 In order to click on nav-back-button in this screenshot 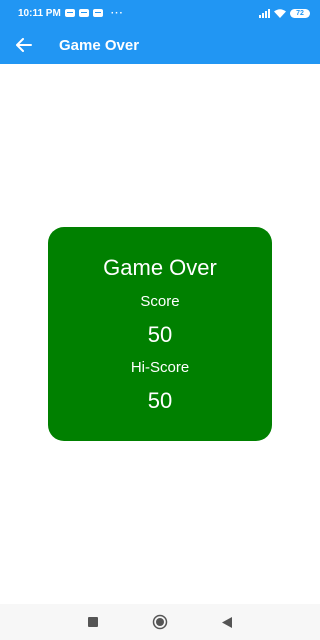, I will do `click(227, 622)`.